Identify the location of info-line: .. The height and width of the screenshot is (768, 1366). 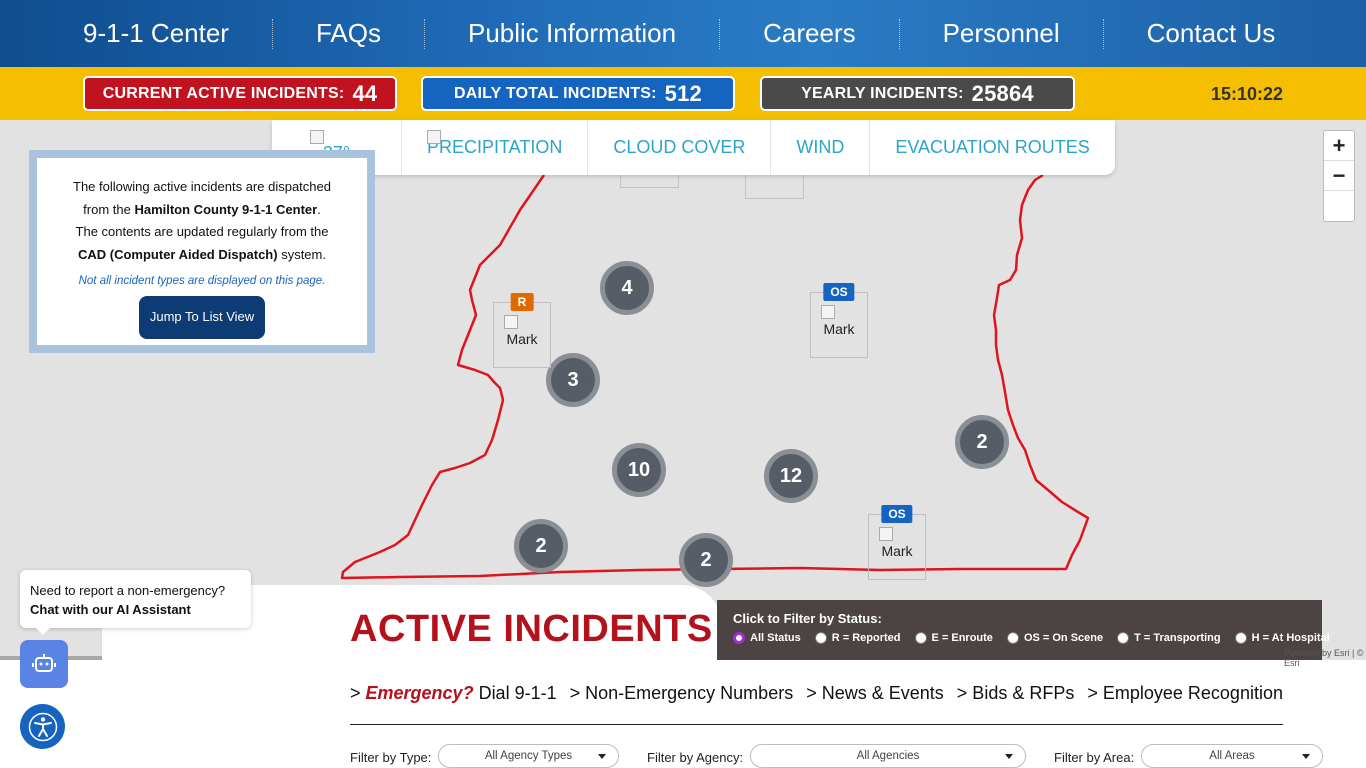
(319, 209).